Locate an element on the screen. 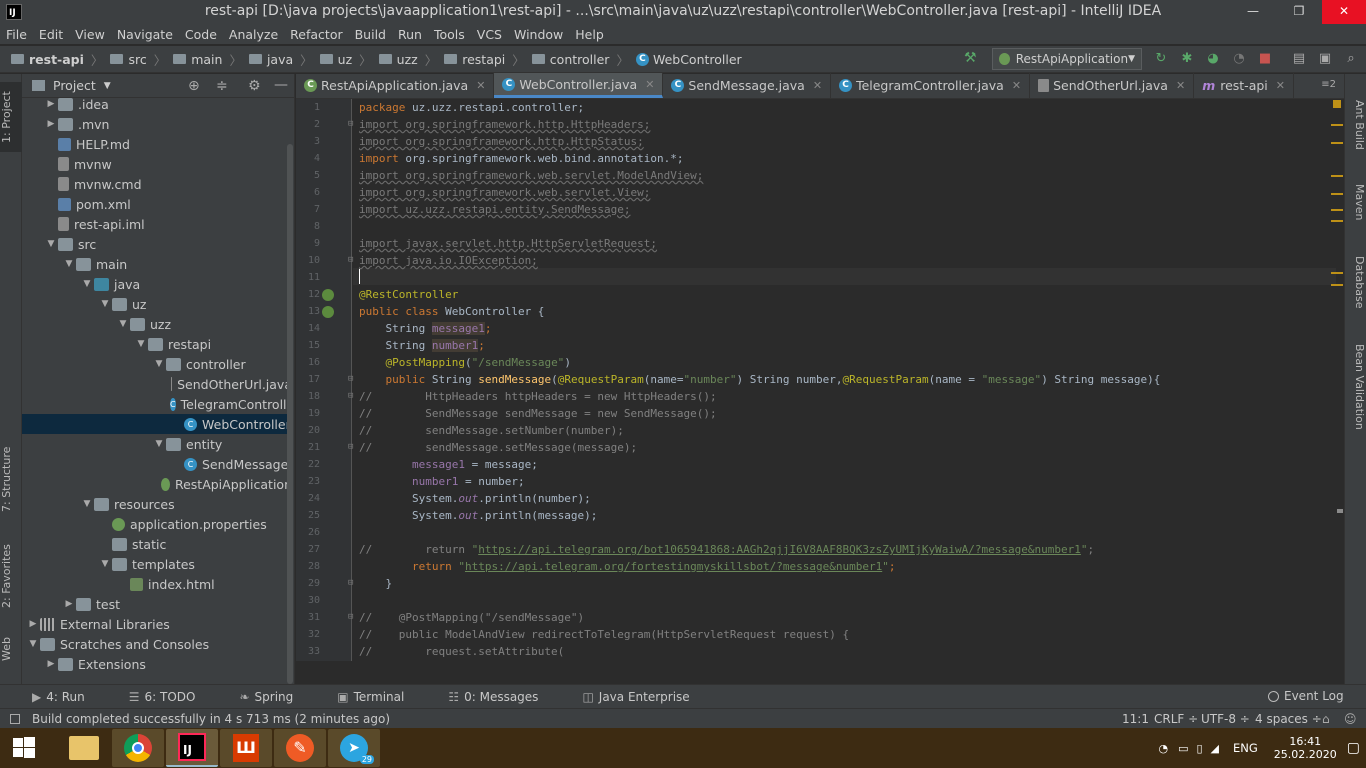  network-status-icon: ◔ is located at coordinates (1163, 748).